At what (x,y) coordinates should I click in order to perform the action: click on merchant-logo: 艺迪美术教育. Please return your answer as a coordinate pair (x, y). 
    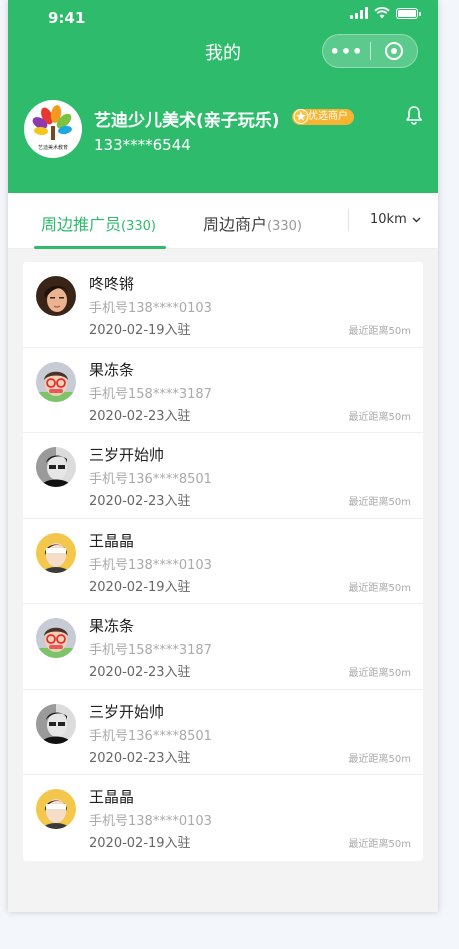
    Looking at the image, I should click on (53, 129).